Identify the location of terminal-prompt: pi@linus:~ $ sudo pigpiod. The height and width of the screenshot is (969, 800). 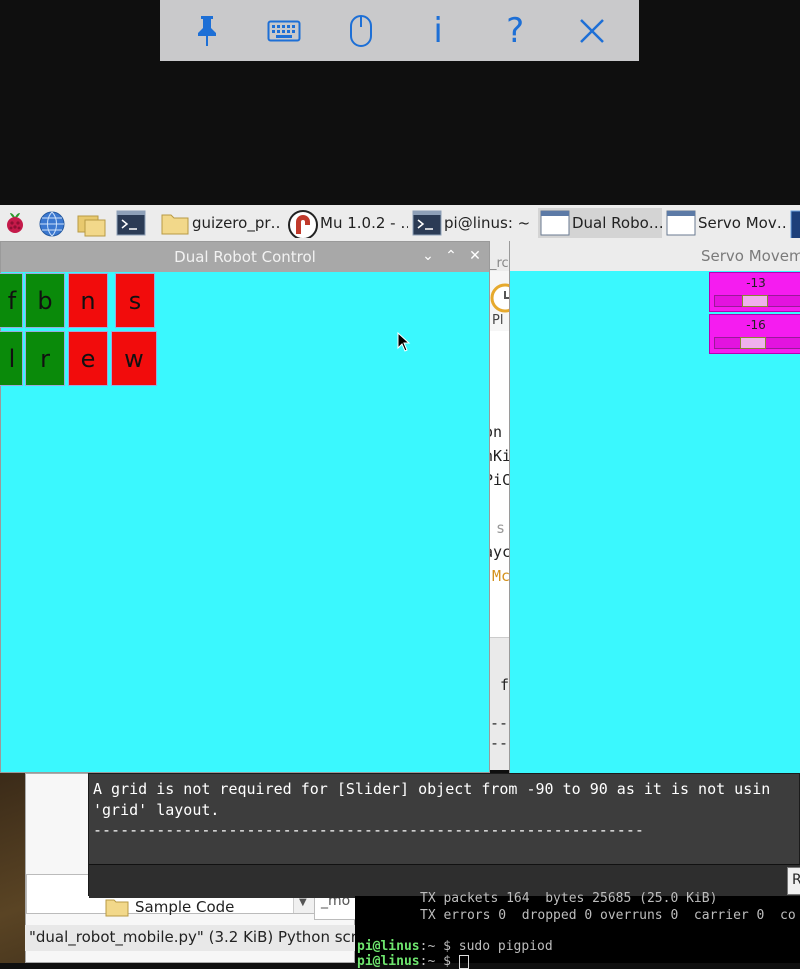
(455, 946).